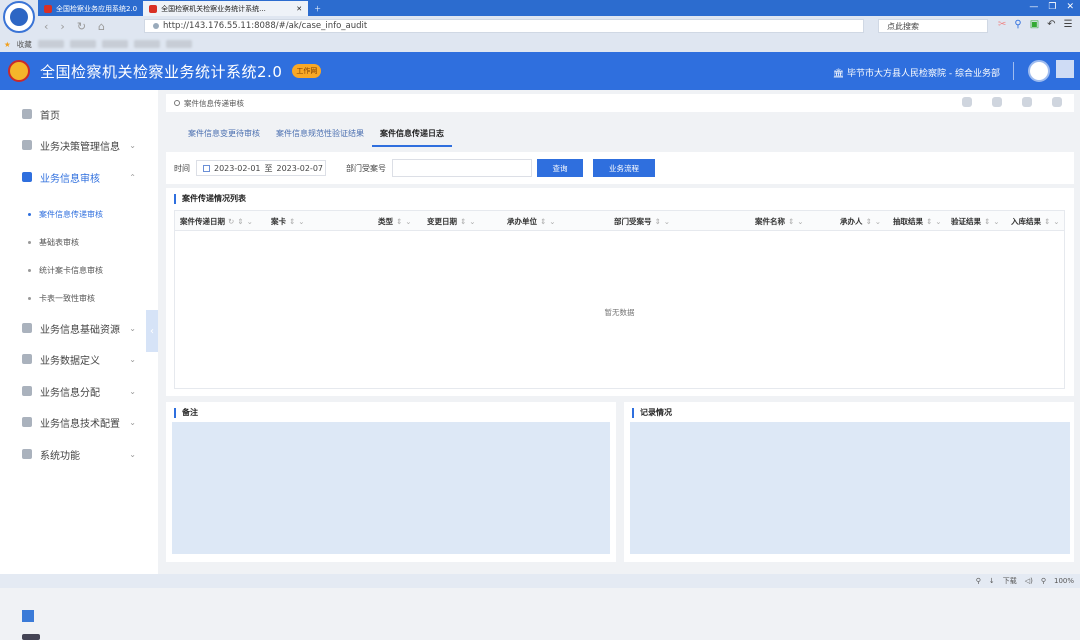 The image size is (1080, 640). I want to click on download-icon: ↓, so click(992, 581).